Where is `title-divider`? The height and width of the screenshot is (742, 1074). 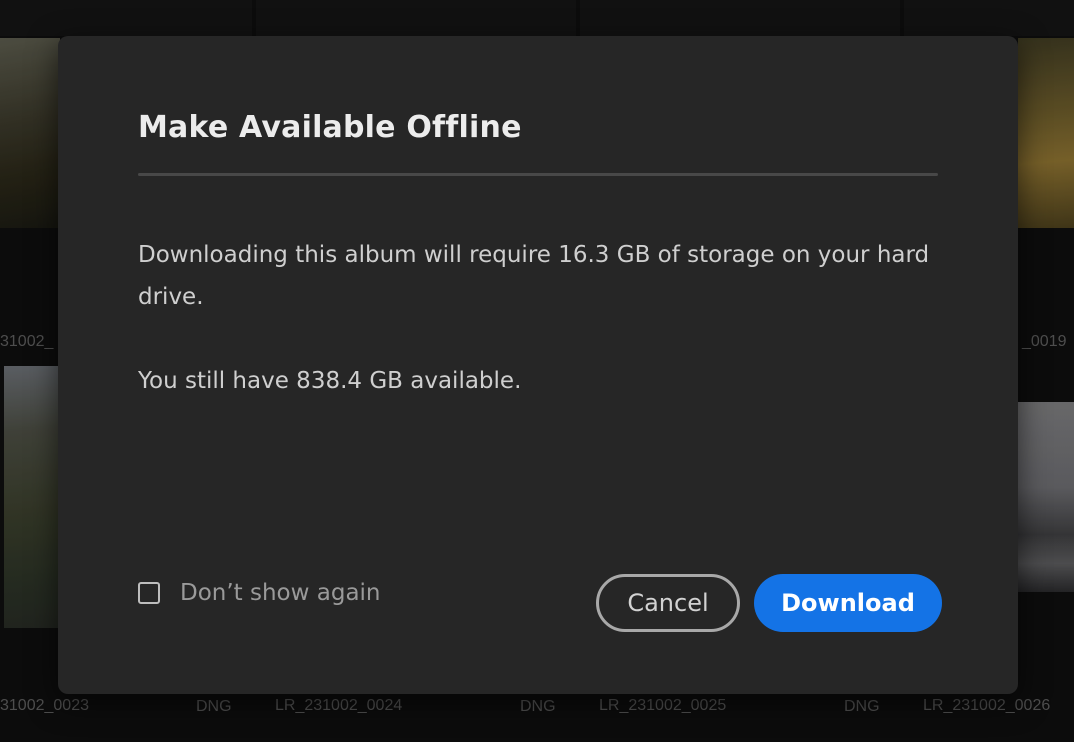
title-divider is located at coordinates (538, 174).